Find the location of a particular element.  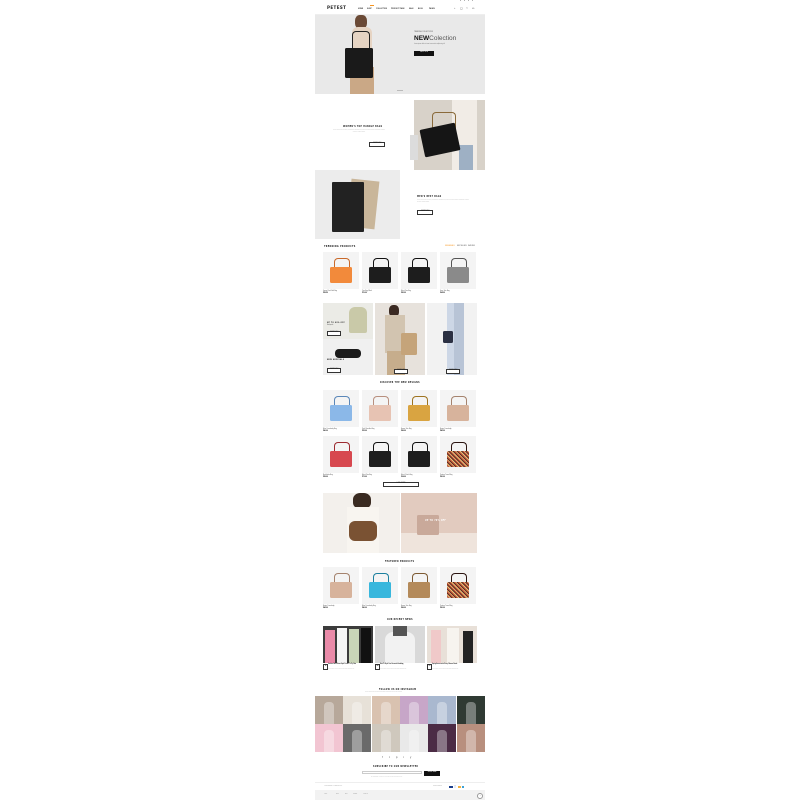

nav-product-page: PRODUCT PAGE is located at coordinates (397, 9).